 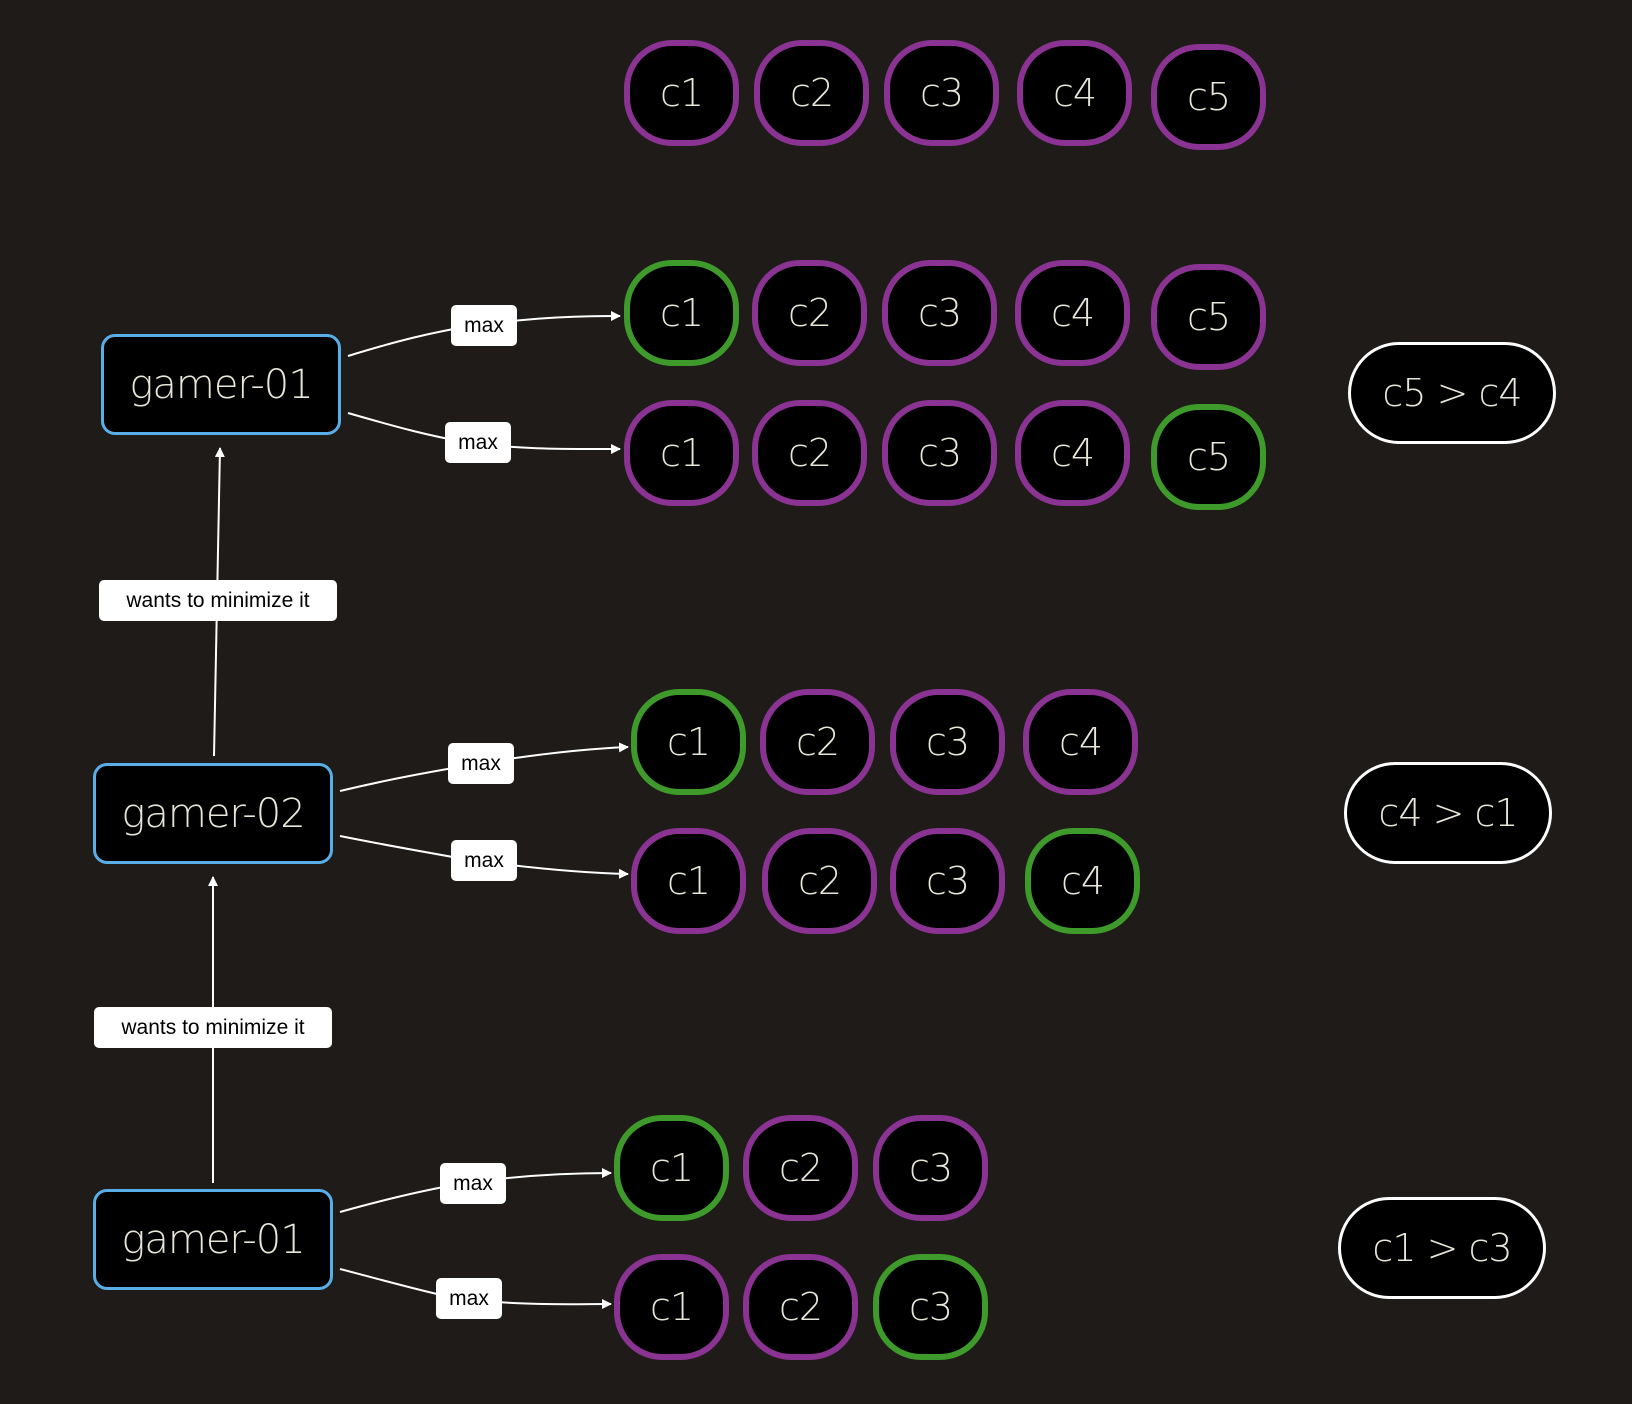 I want to click on result-pill-level0: c5 > c4, so click(x=1452, y=393).